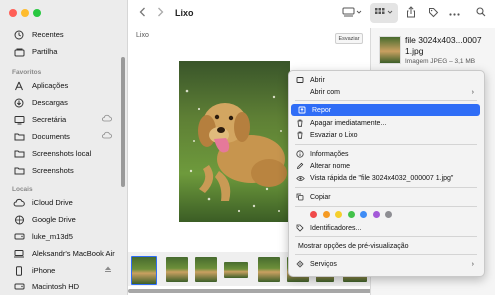 This screenshot has height=295, width=495. I want to click on sidebar-item-label: Documents, so click(51, 136).